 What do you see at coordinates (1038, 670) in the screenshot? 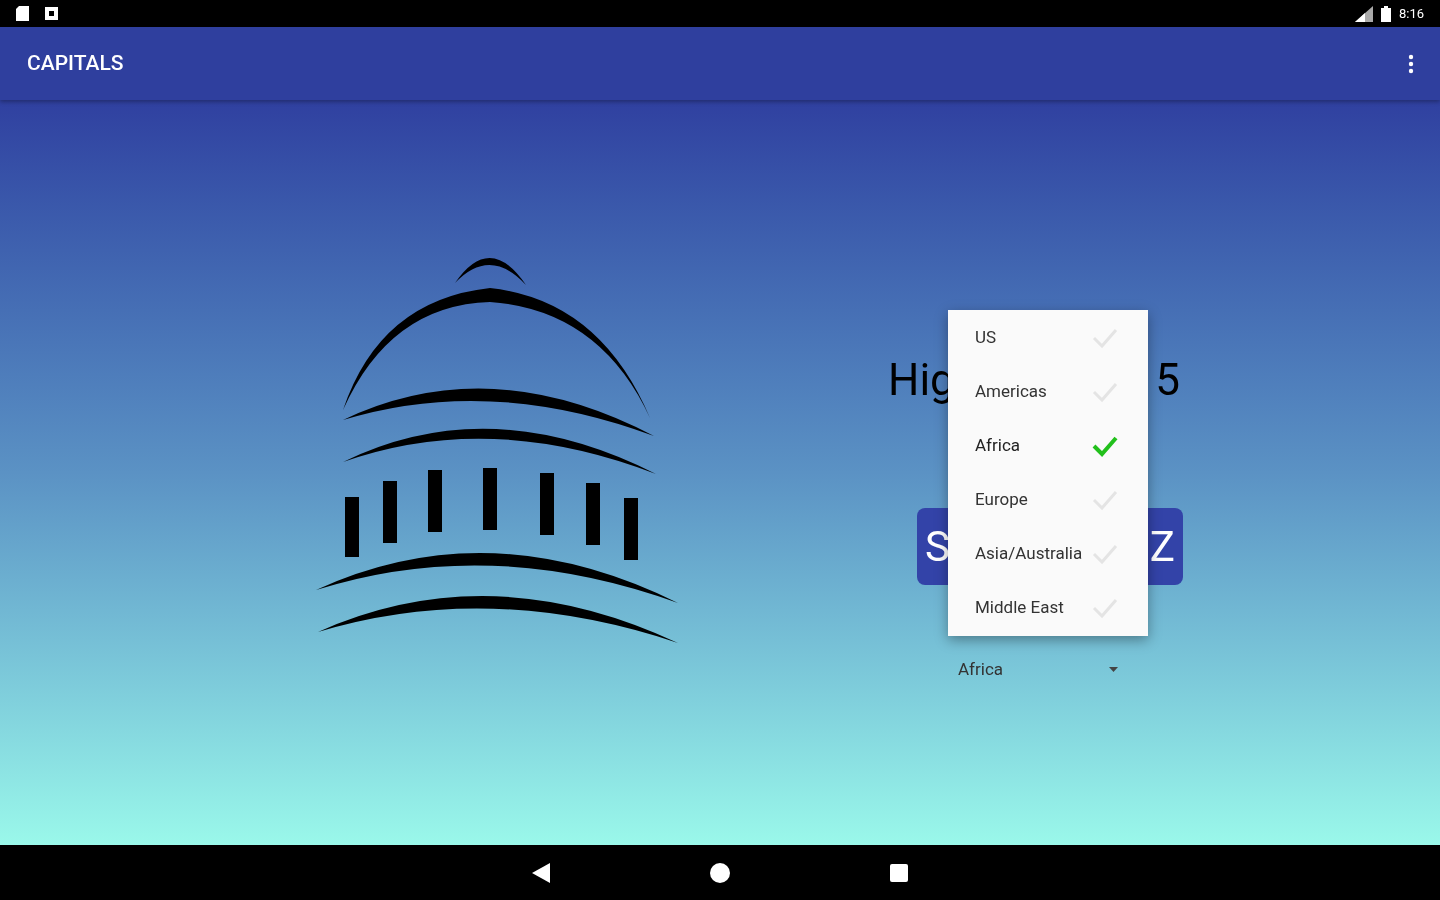
I see `region-spinner: Africa` at bounding box center [1038, 670].